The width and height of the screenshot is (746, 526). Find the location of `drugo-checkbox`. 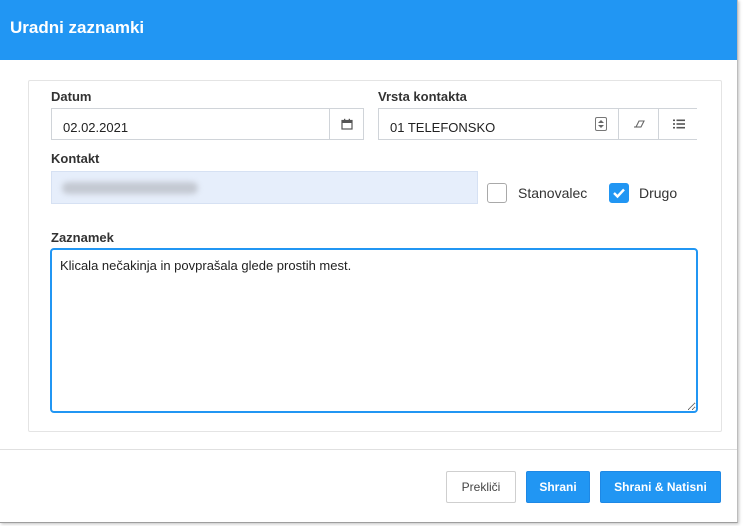

drugo-checkbox is located at coordinates (619, 193).